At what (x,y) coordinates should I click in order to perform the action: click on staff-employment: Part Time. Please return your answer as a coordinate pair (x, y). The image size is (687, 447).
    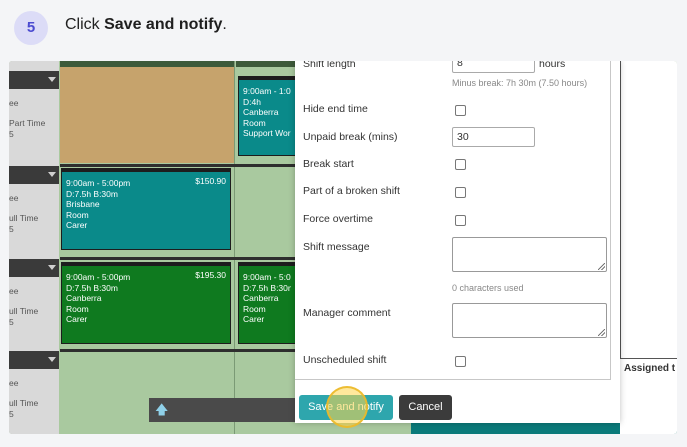
    Looking at the image, I should click on (27, 123).